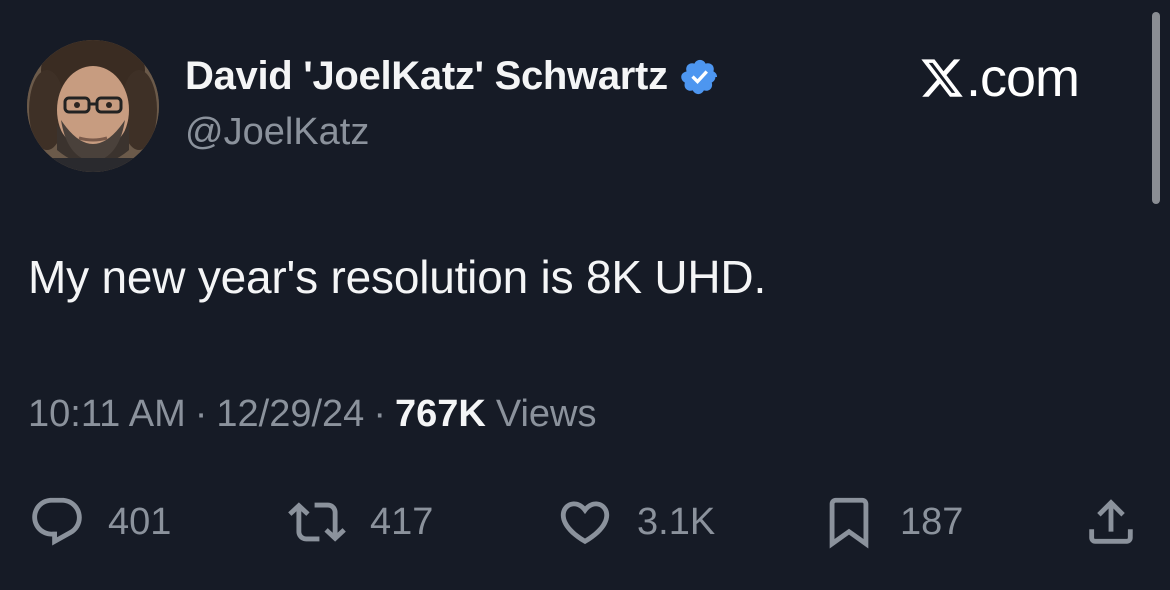 This screenshot has width=1170, height=590. Describe the element at coordinates (277, 132) in the screenshot. I see `author-handle: @JoelKatz` at that location.